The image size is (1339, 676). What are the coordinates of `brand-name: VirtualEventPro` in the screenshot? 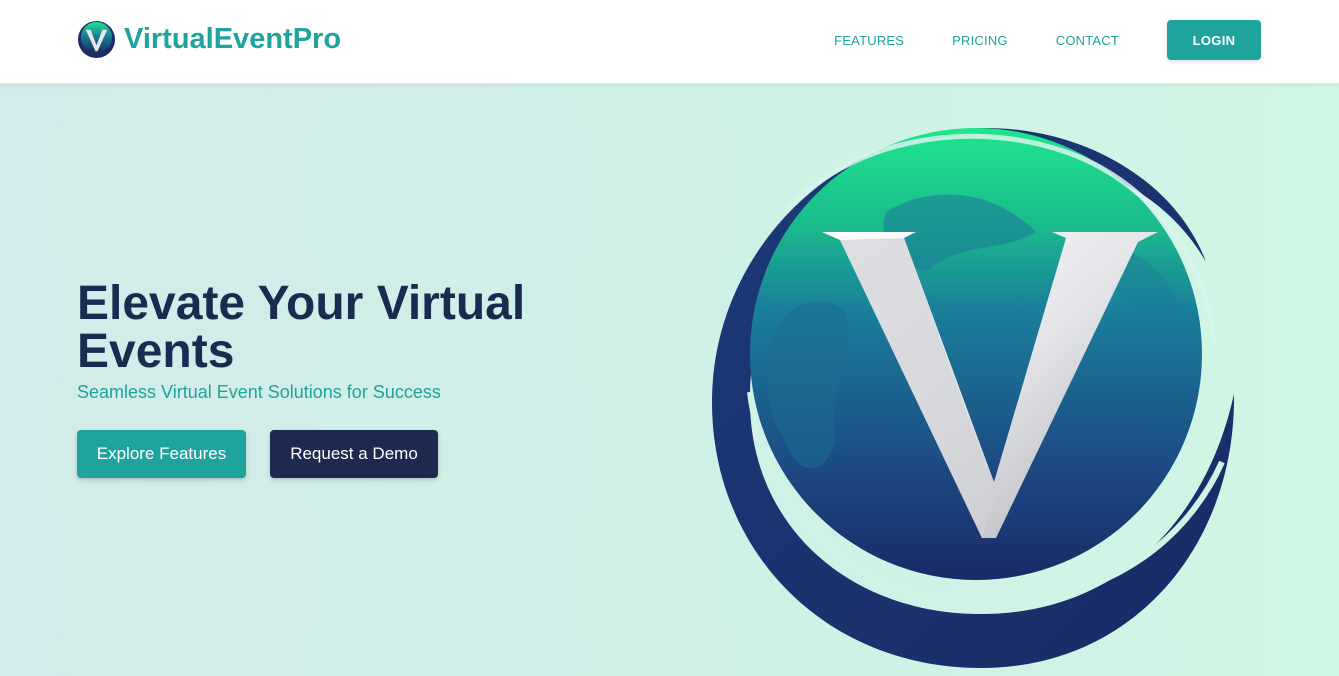 It's located at (233, 39).